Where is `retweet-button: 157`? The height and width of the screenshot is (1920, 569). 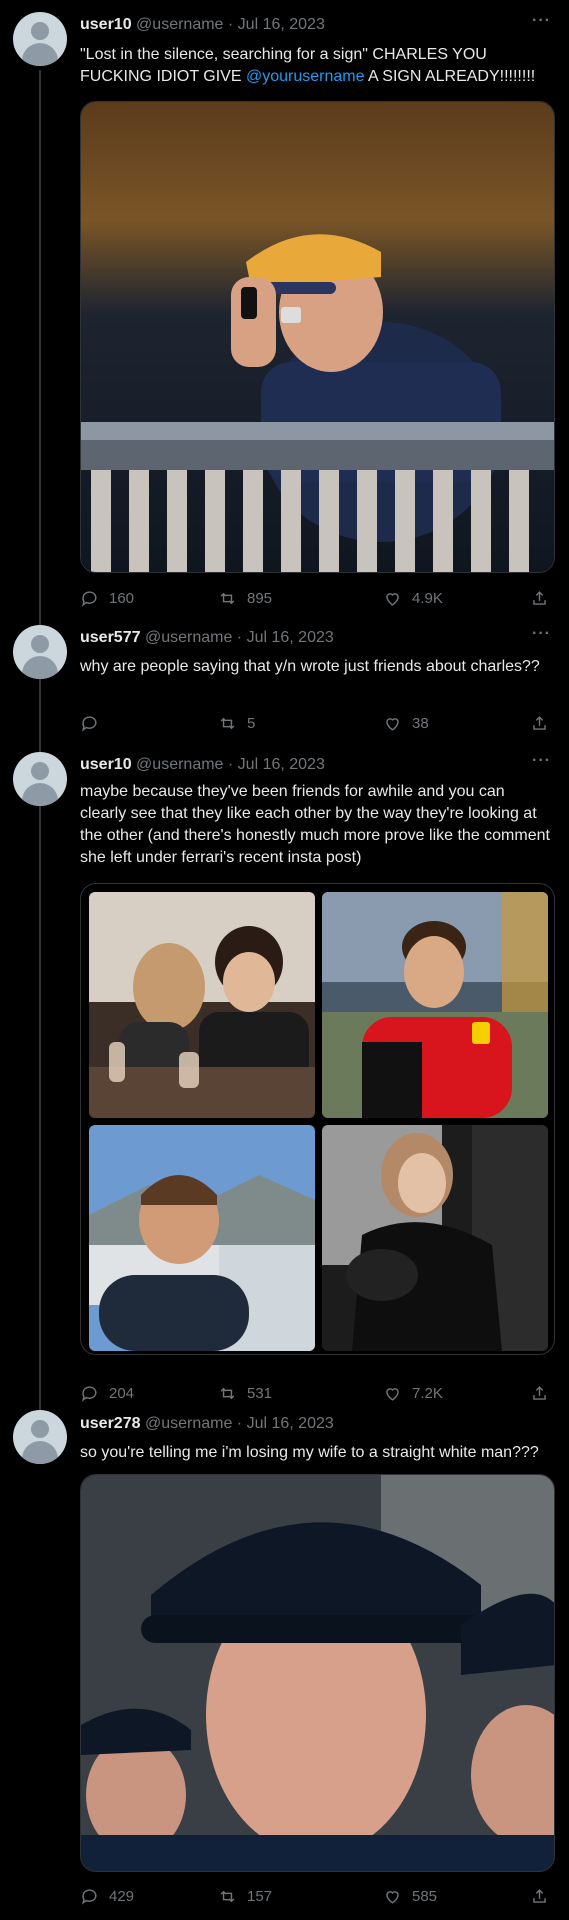
retweet-button: 157 is located at coordinates (245, 1896).